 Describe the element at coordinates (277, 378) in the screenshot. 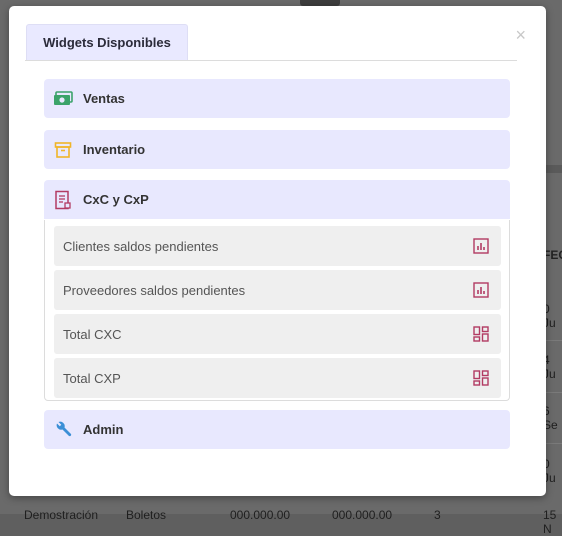

I see `list-item: Total CXP` at that location.